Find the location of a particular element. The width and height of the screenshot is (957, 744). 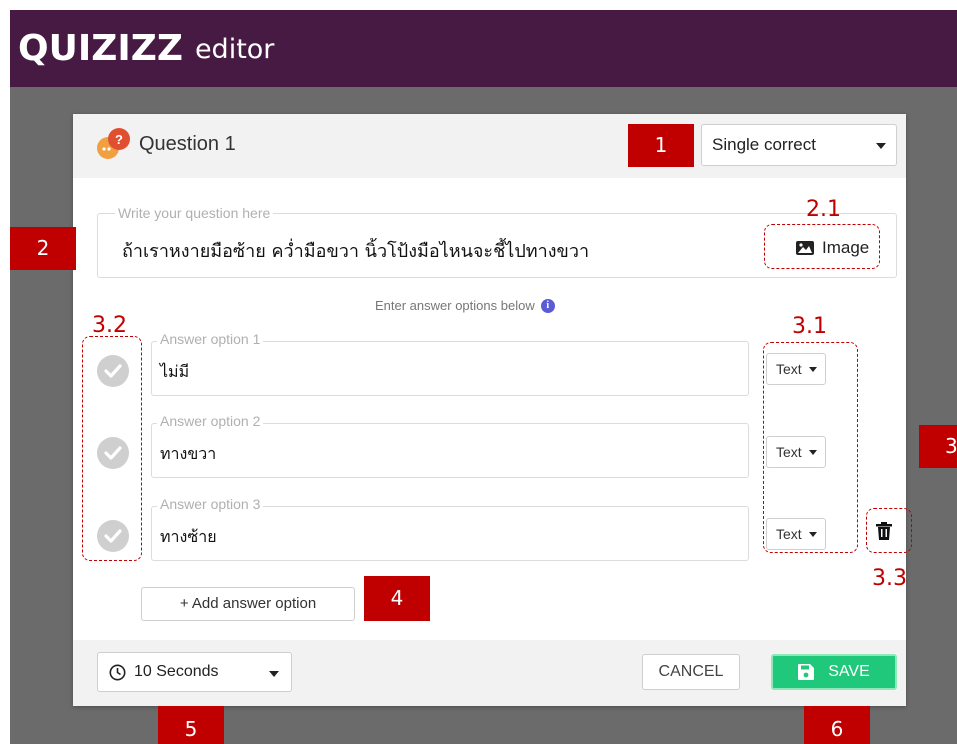

answer-placeholder: Answer option 3 is located at coordinates (210, 504).